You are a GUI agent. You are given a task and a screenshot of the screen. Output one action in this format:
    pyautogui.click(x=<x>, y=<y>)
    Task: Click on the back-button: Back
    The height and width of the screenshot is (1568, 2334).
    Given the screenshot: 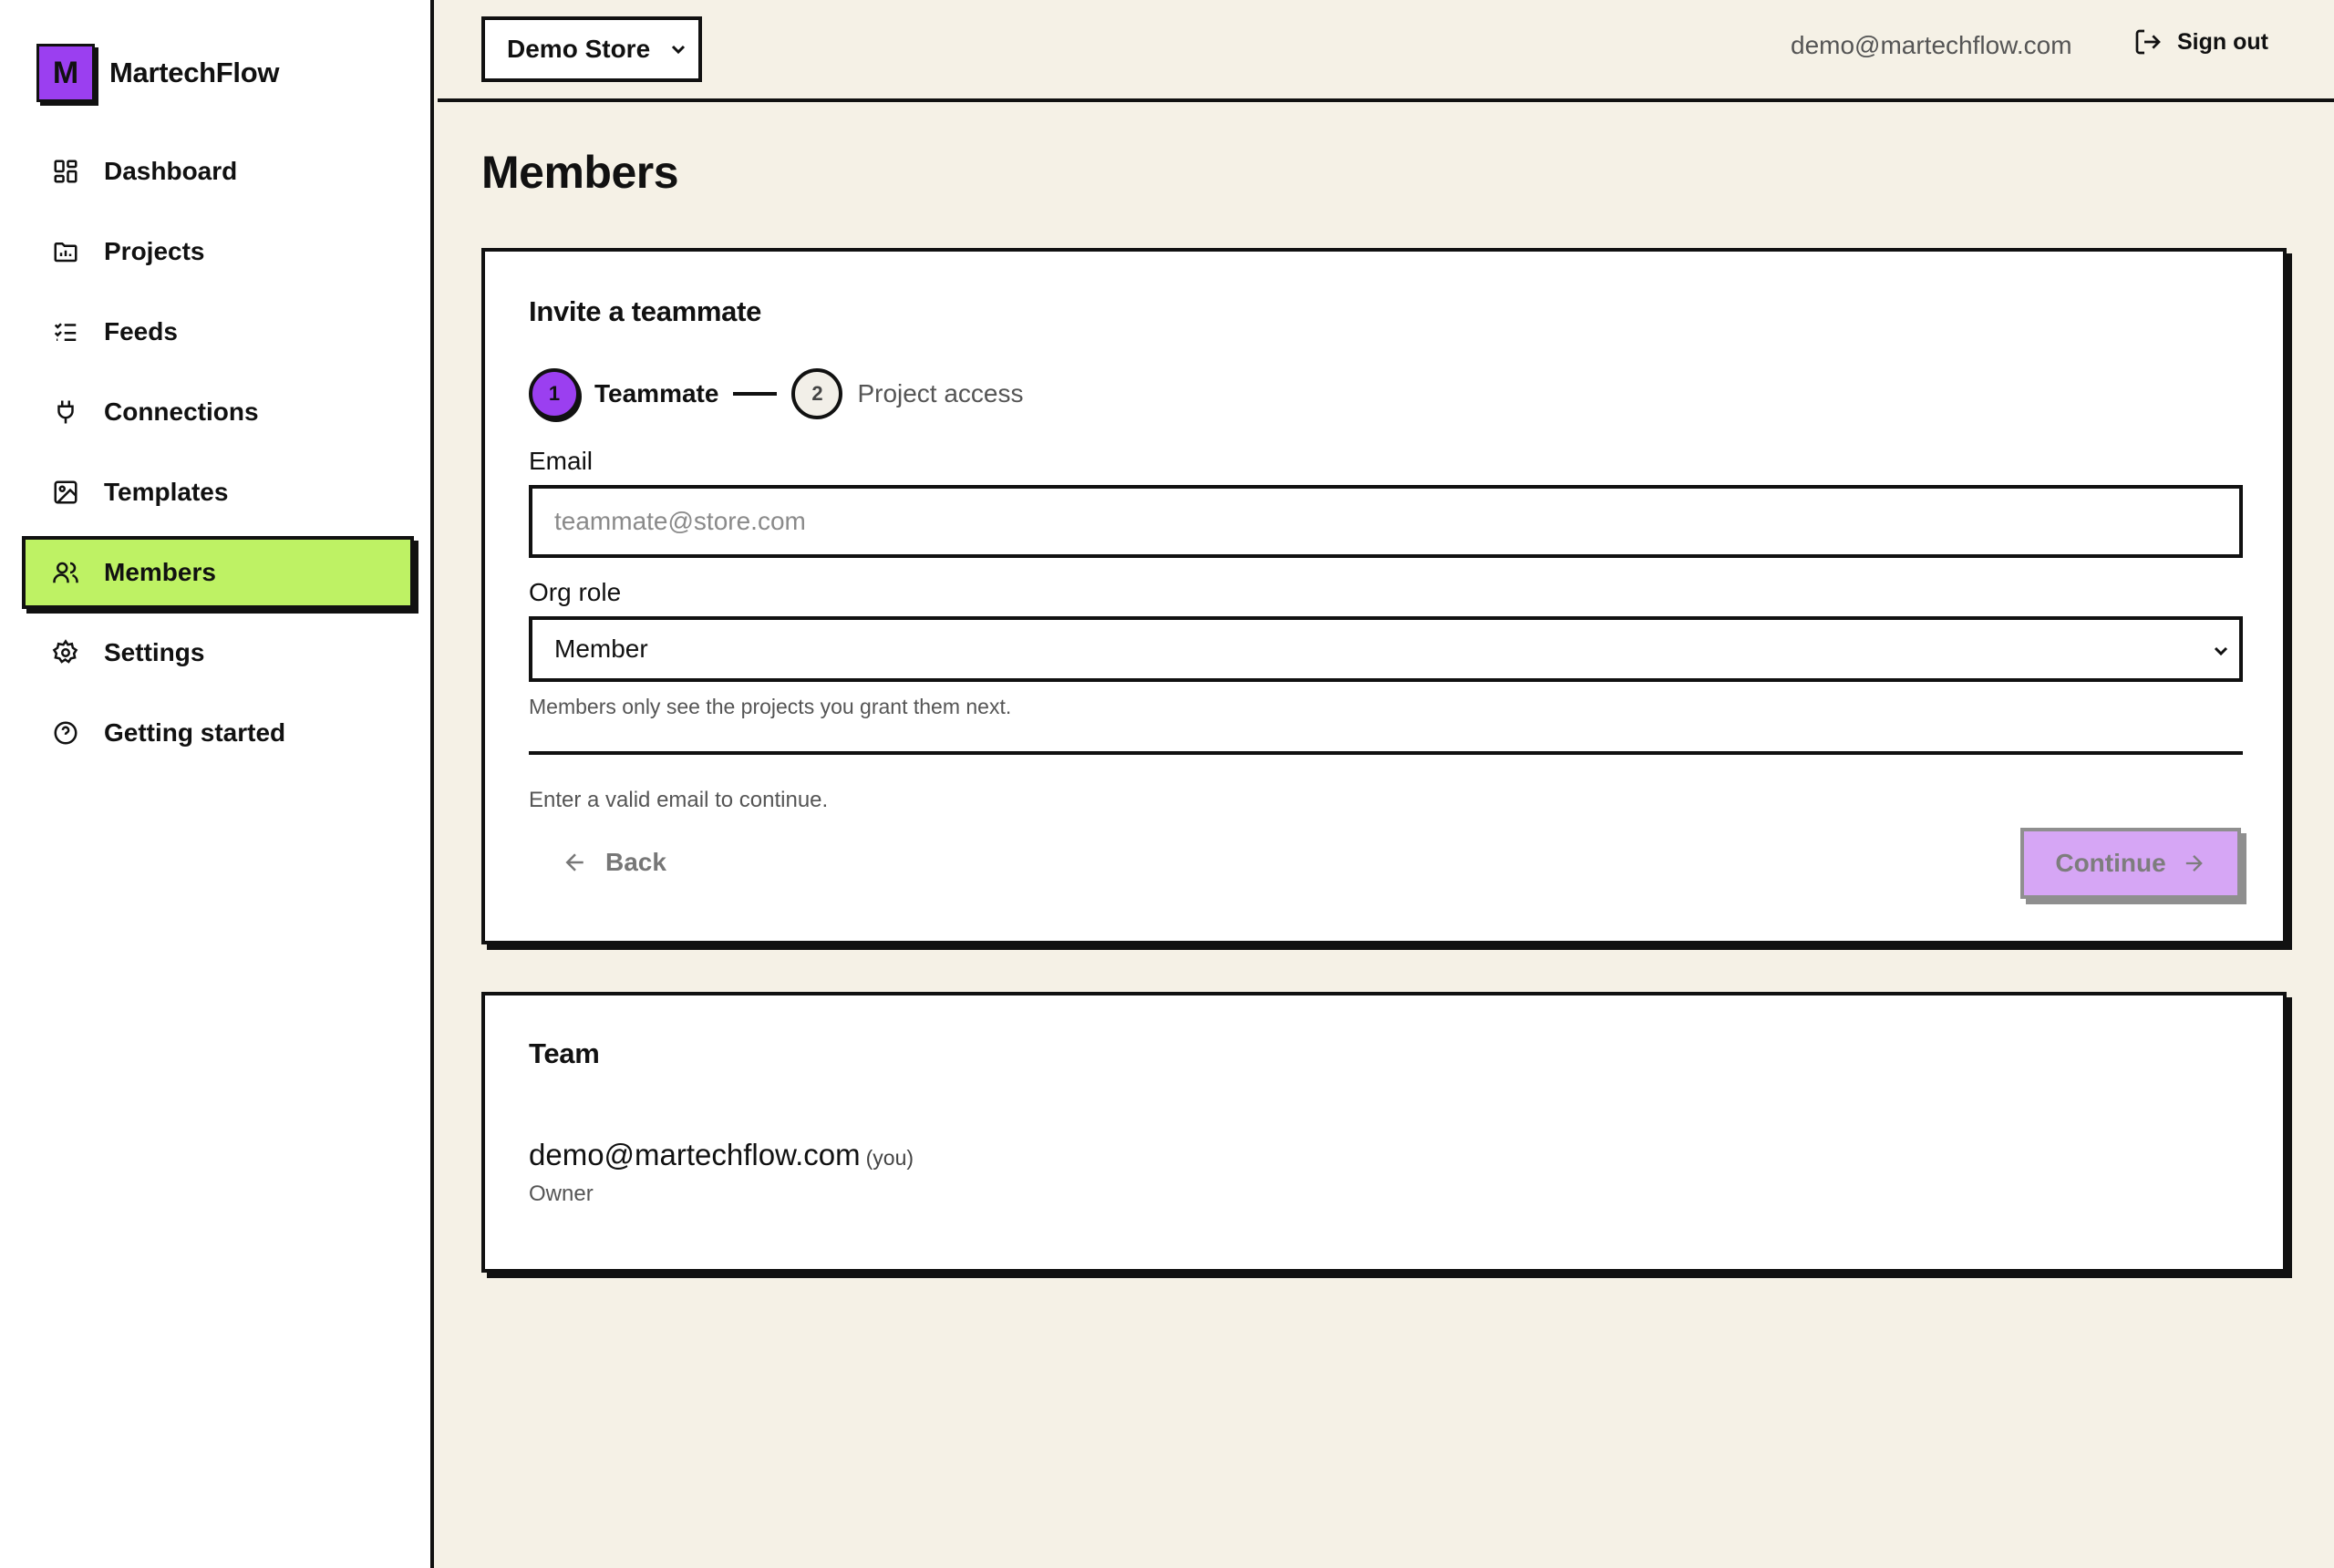 What is the action you would take?
    pyautogui.click(x=614, y=862)
    